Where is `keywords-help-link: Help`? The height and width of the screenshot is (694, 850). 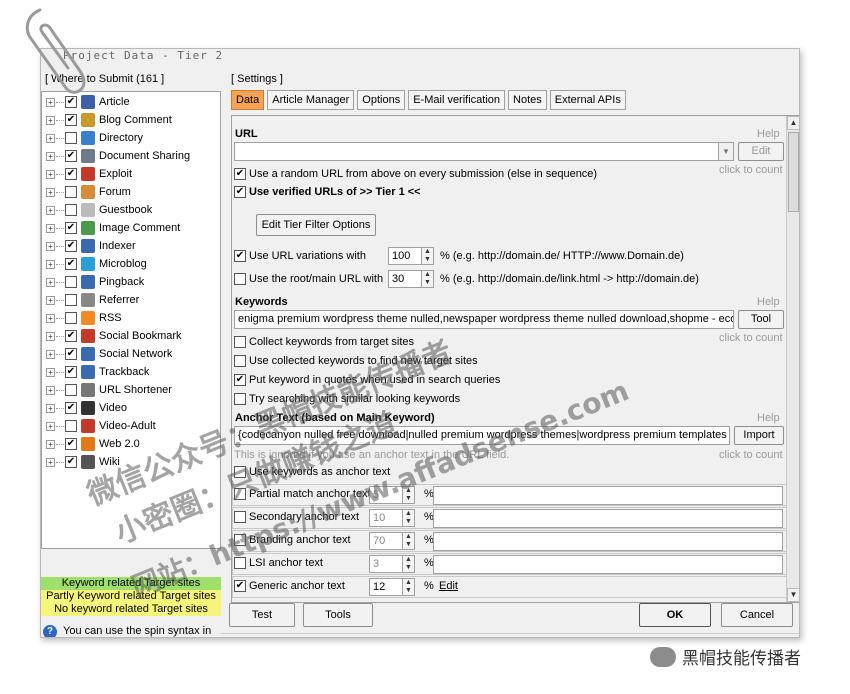
keywords-help-link: Help is located at coordinates (768, 302).